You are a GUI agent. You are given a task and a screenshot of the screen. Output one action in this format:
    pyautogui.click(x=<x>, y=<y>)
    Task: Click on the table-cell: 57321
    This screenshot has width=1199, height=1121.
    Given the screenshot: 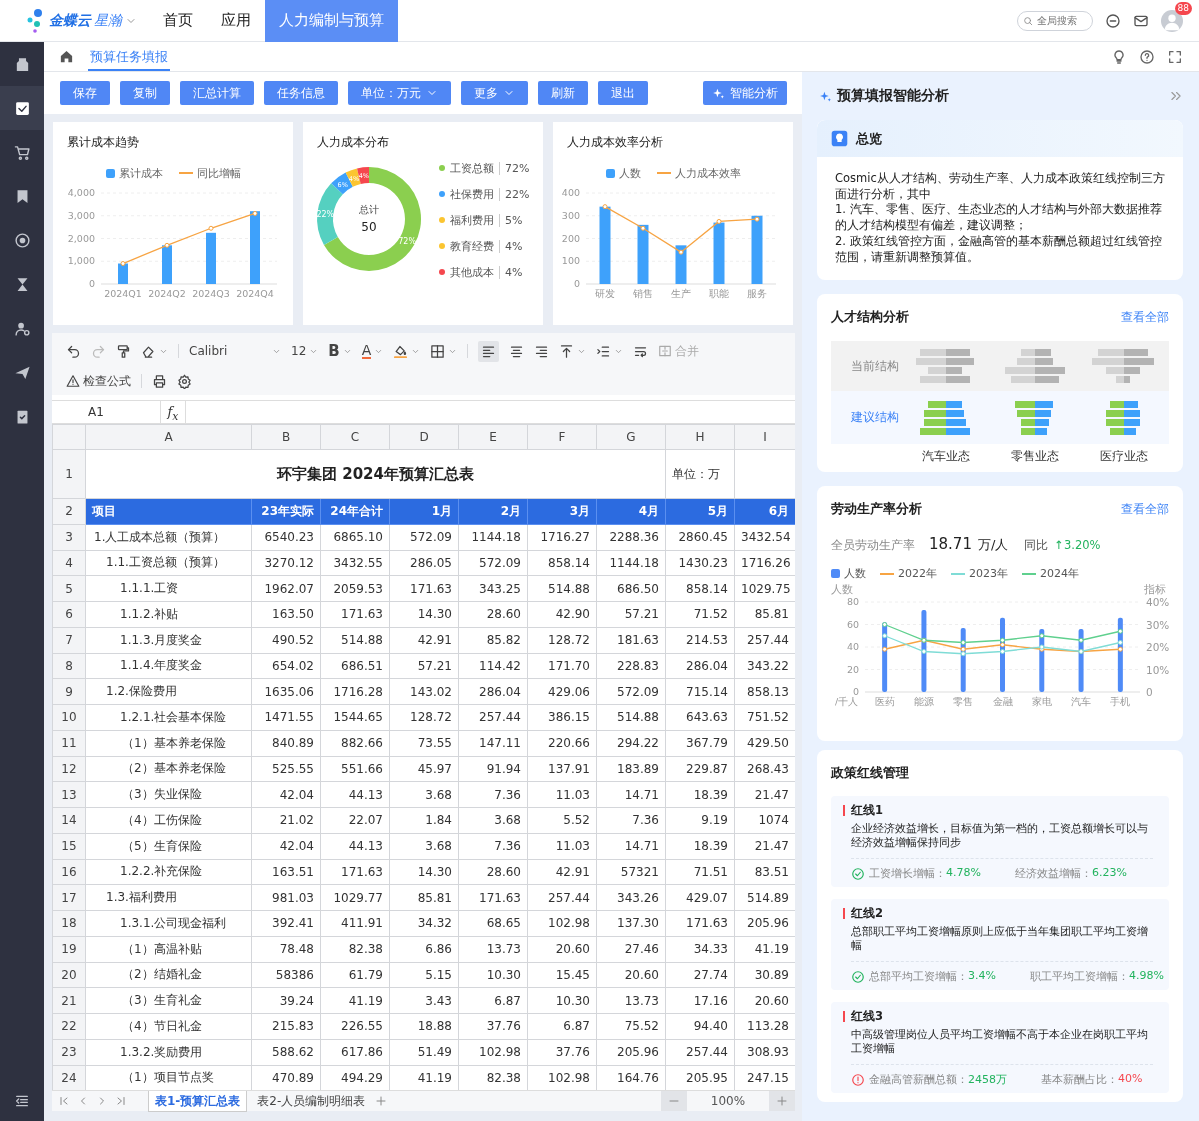 What is the action you would take?
    pyautogui.click(x=631, y=872)
    